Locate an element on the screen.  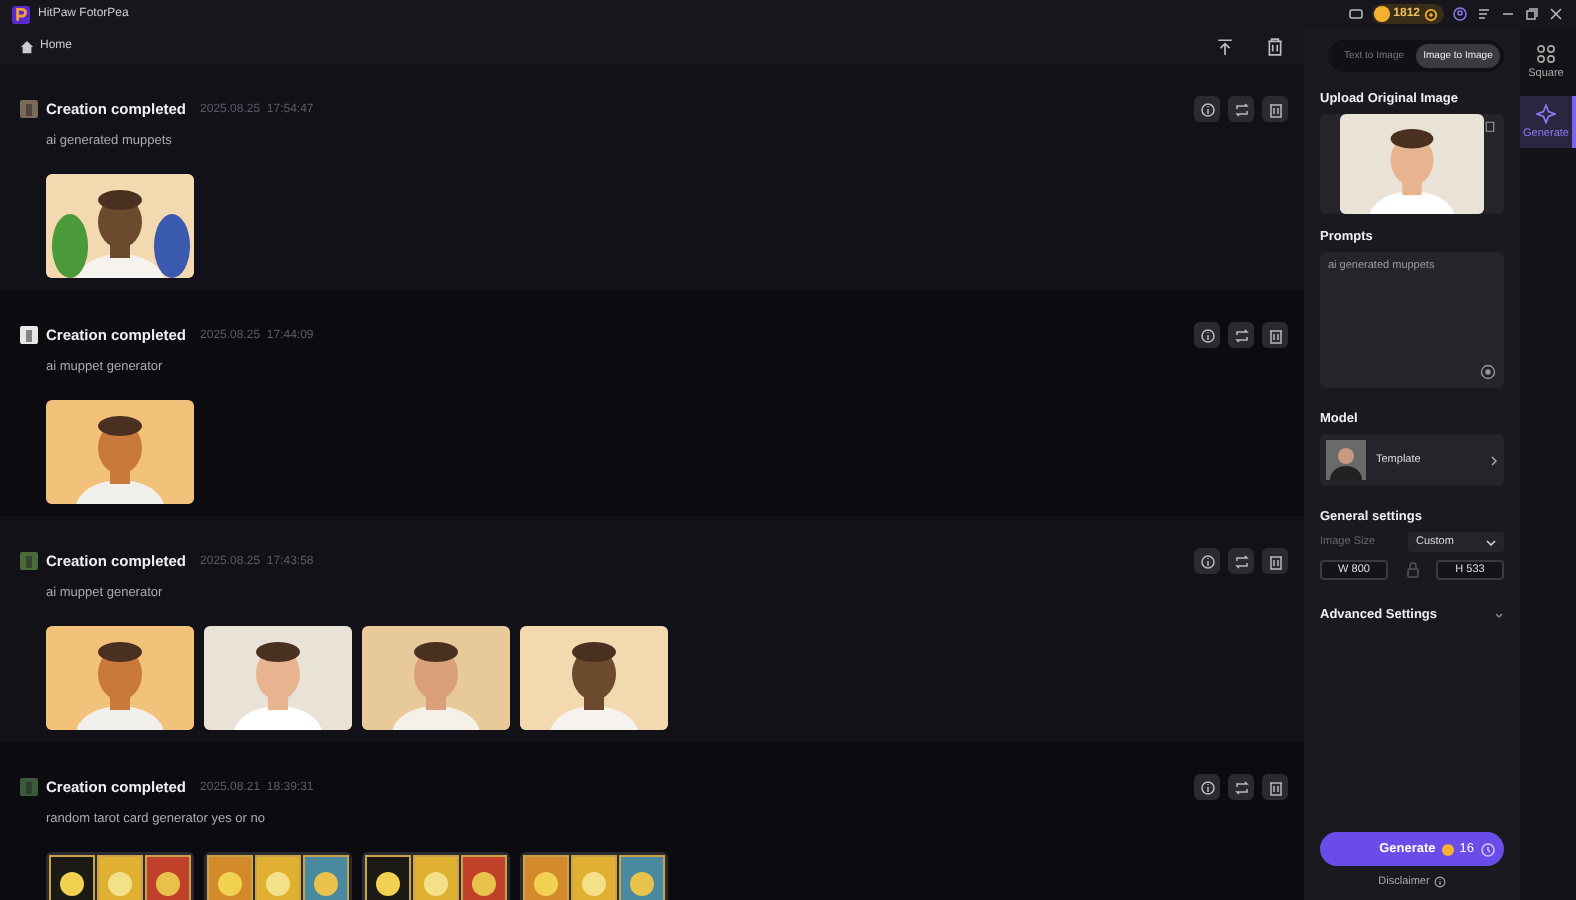
menu-icon is located at coordinates (1484, 14).